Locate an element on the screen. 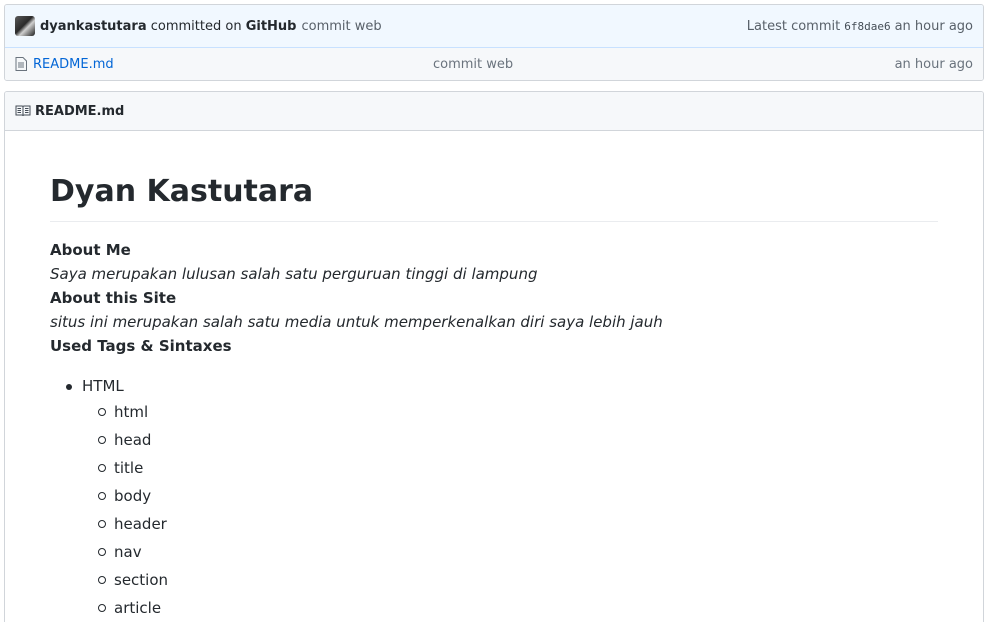  commit-age: an hour ago is located at coordinates (933, 26).